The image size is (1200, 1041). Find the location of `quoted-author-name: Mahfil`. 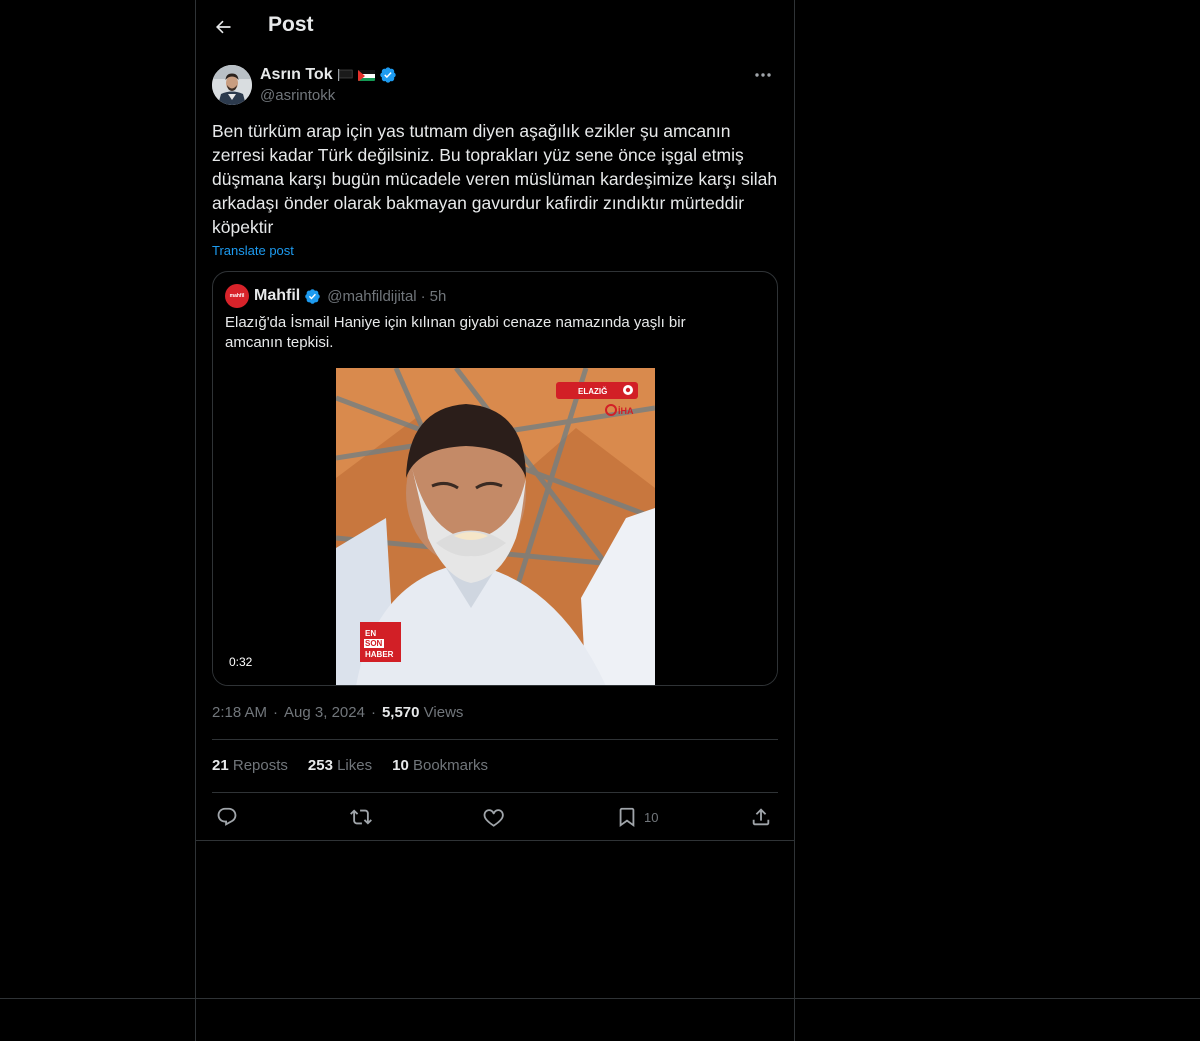

quoted-author-name: Mahfil is located at coordinates (277, 296).